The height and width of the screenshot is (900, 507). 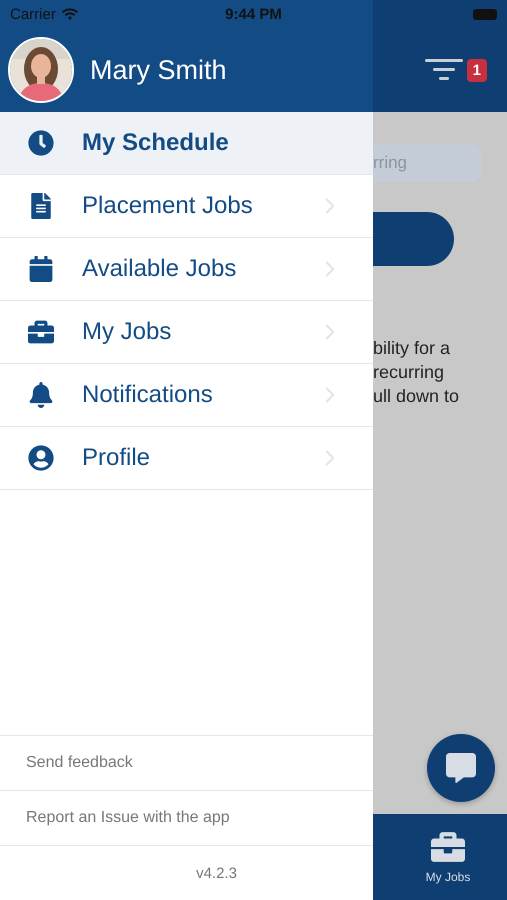 What do you see at coordinates (70, 14) in the screenshot?
I see `wifi-icon` at bounding box center [70, 14].